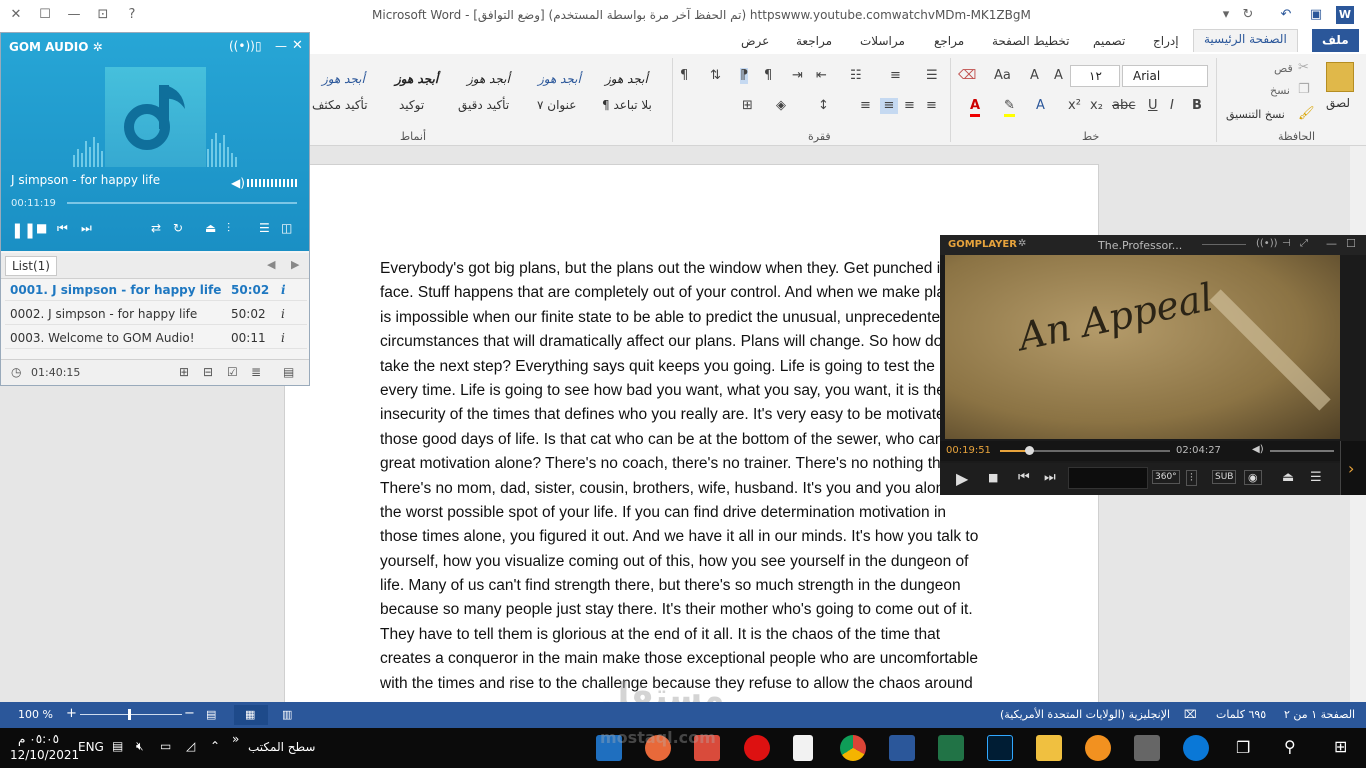 This screenshot has width=1366, height=768. Describe the element at coordinates (1286, 15) in the screenshot. I see `undo-icon: ↶` at that location.